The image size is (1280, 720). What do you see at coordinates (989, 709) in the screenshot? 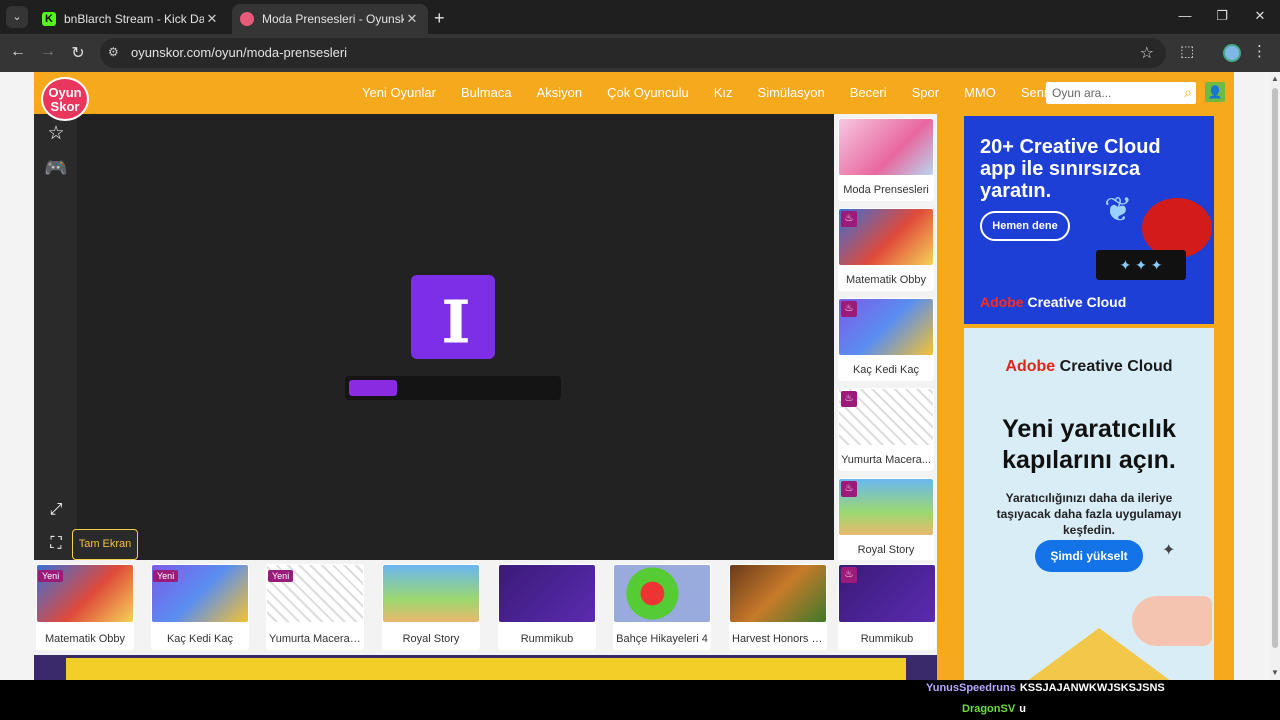
I see `chat-username: DragonSV` at bounding box center [989, 709].